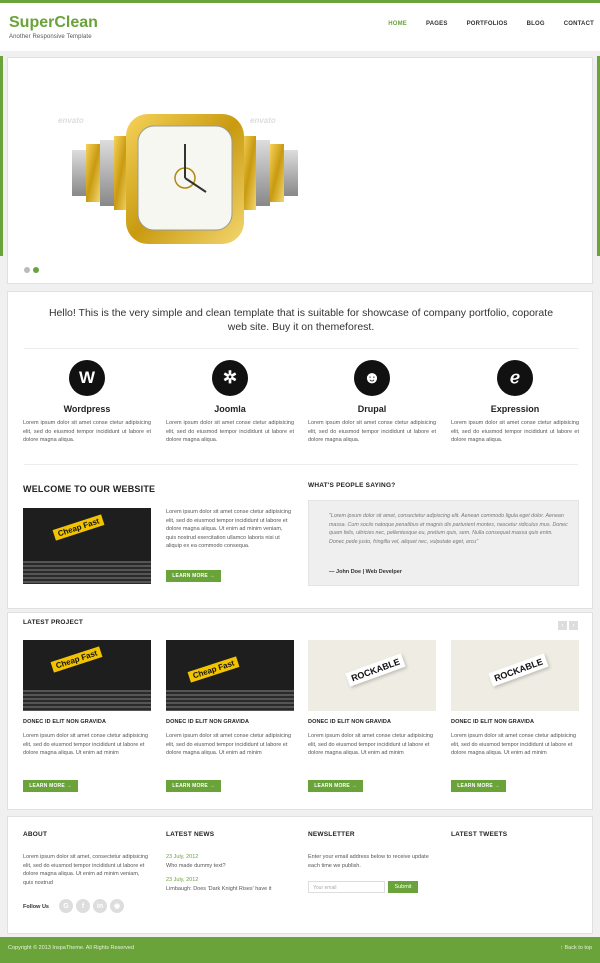 Image resolution: width=600 pixels, height=963 pixels. I want to click on about-heading: ABOUT, so click(35, 834).